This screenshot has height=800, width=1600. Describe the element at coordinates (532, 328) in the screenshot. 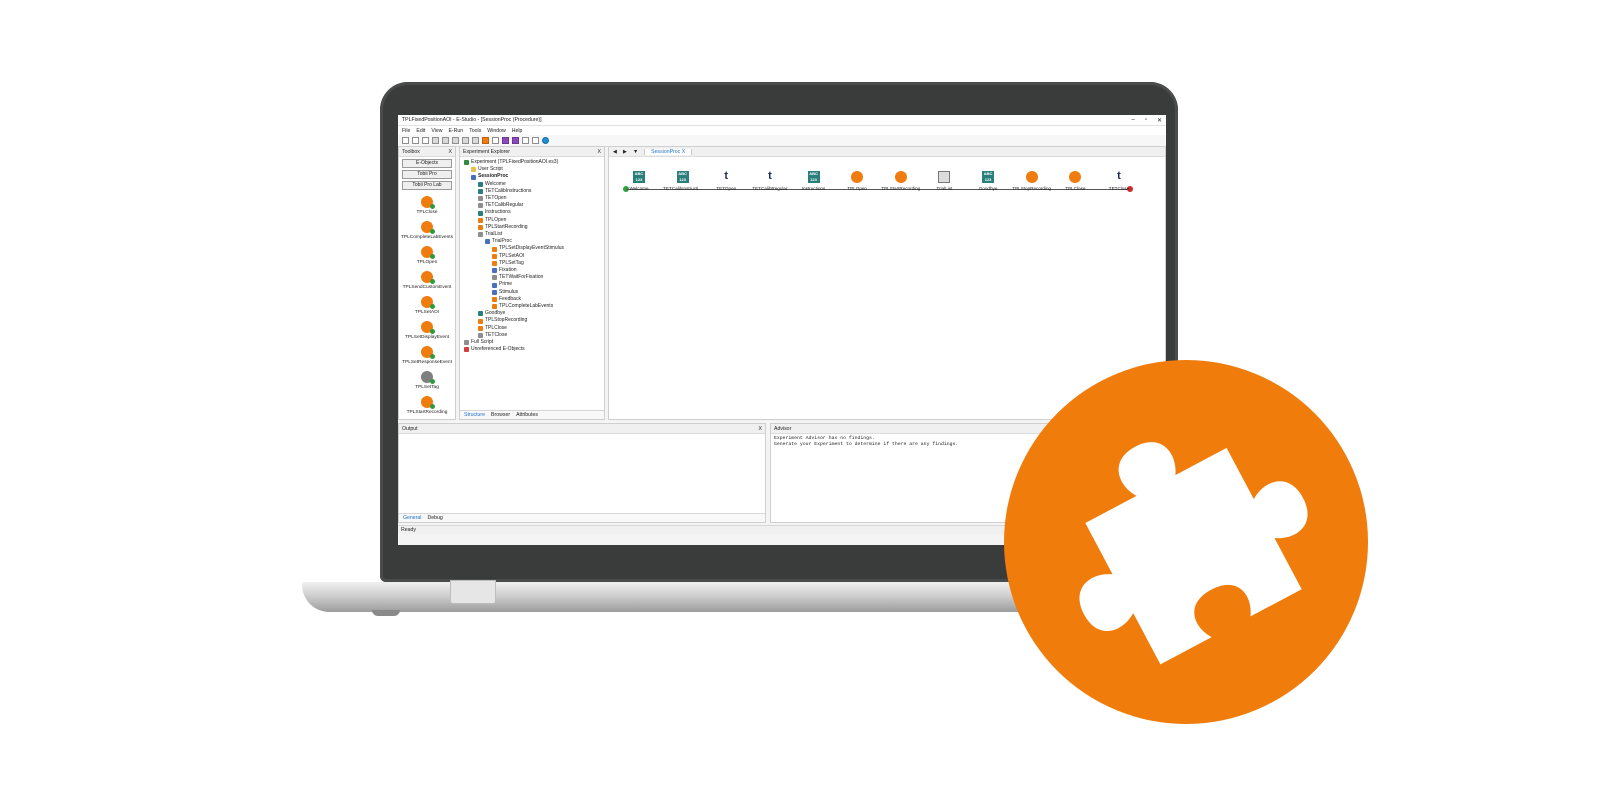

I see `tree-node: TPLClose` at that location.